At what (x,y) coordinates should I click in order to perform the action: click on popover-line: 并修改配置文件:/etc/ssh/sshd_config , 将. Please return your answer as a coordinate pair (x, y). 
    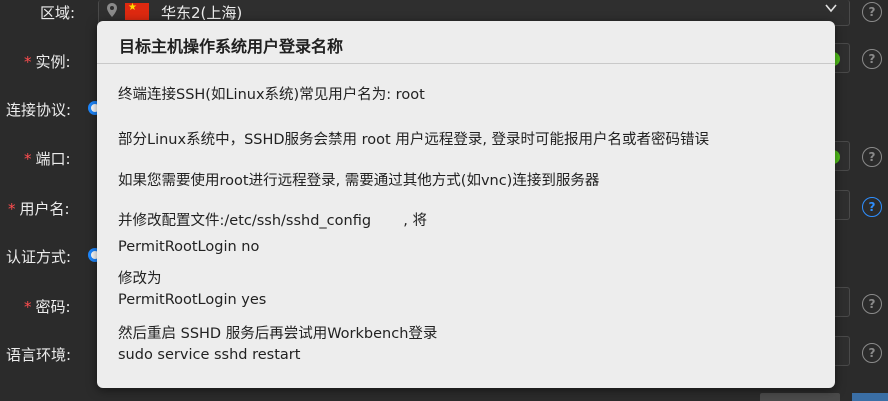
    Looking at the image, I should click on (273, 221).